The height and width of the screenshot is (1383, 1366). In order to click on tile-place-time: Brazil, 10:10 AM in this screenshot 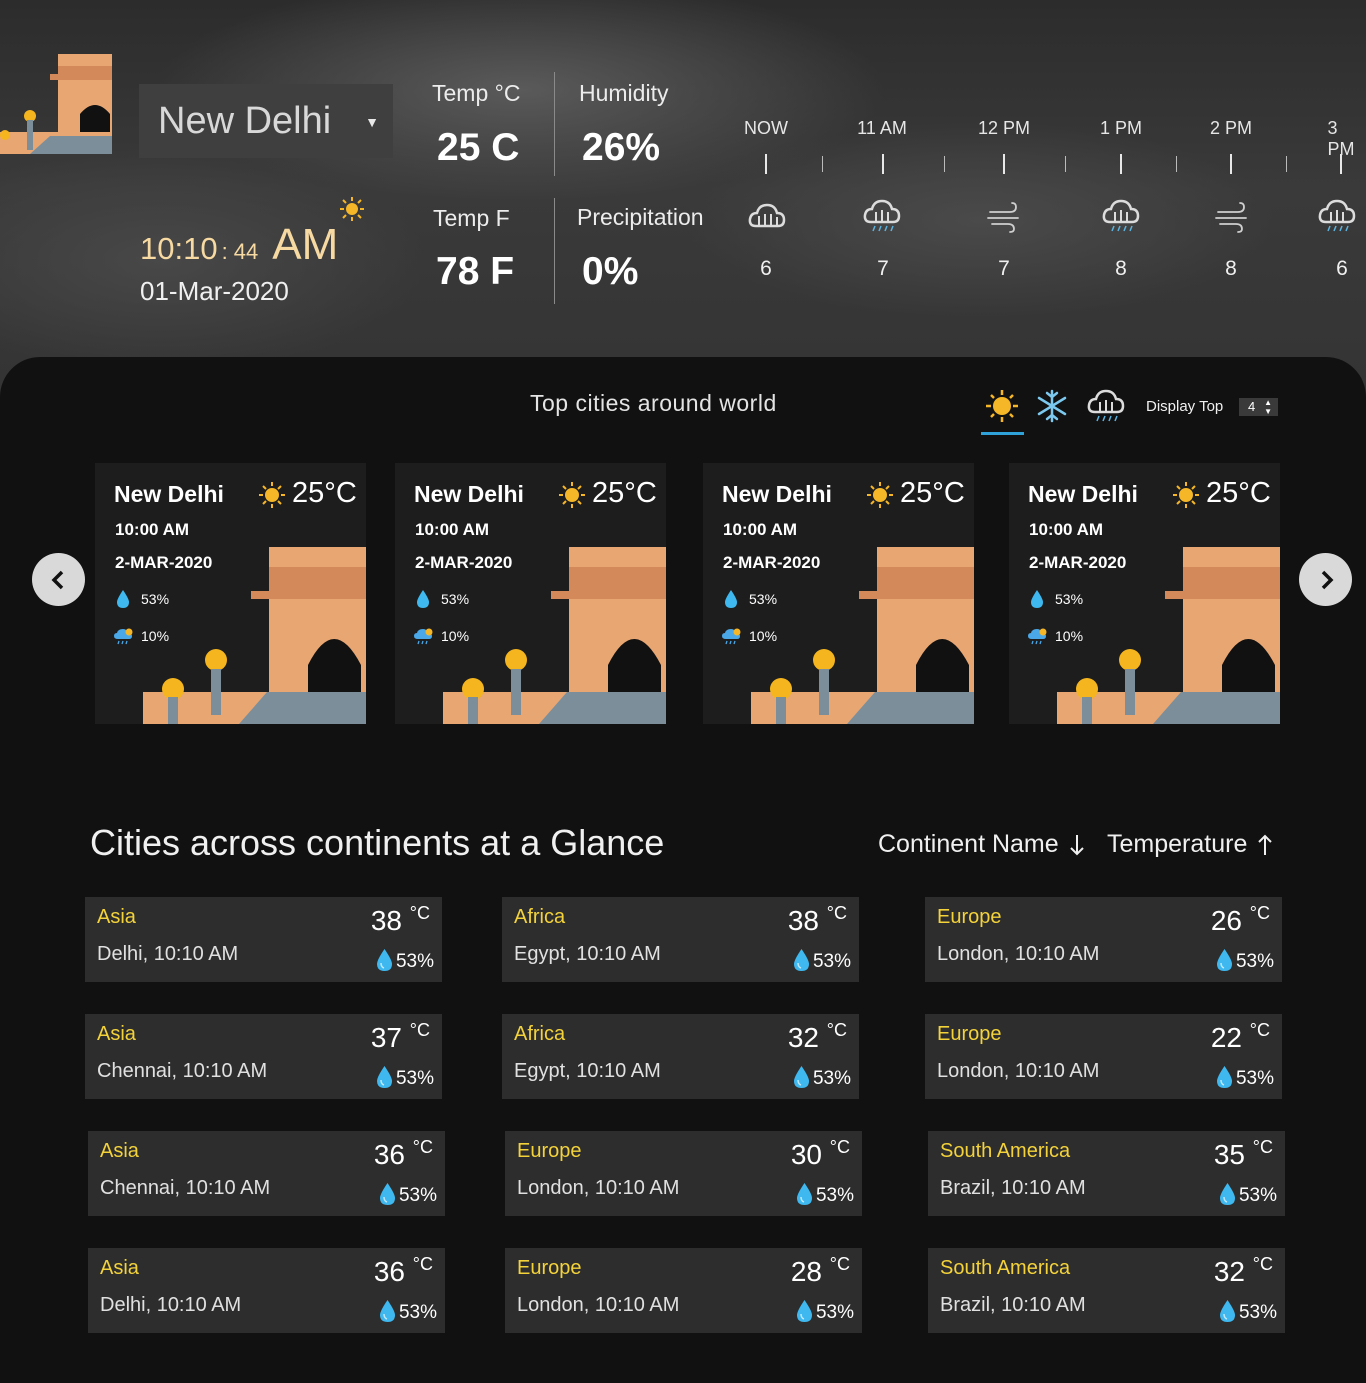, I will do `click(1013, 1305)`.